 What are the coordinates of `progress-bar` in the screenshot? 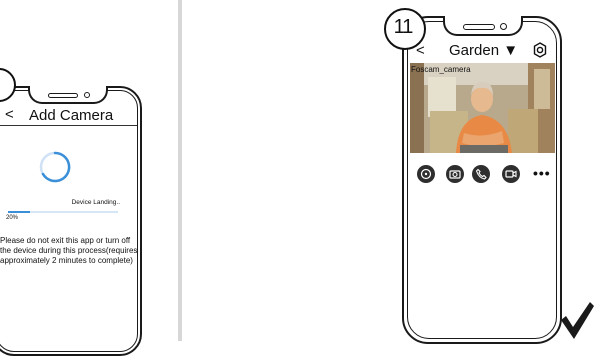 It's located at (19, 212).